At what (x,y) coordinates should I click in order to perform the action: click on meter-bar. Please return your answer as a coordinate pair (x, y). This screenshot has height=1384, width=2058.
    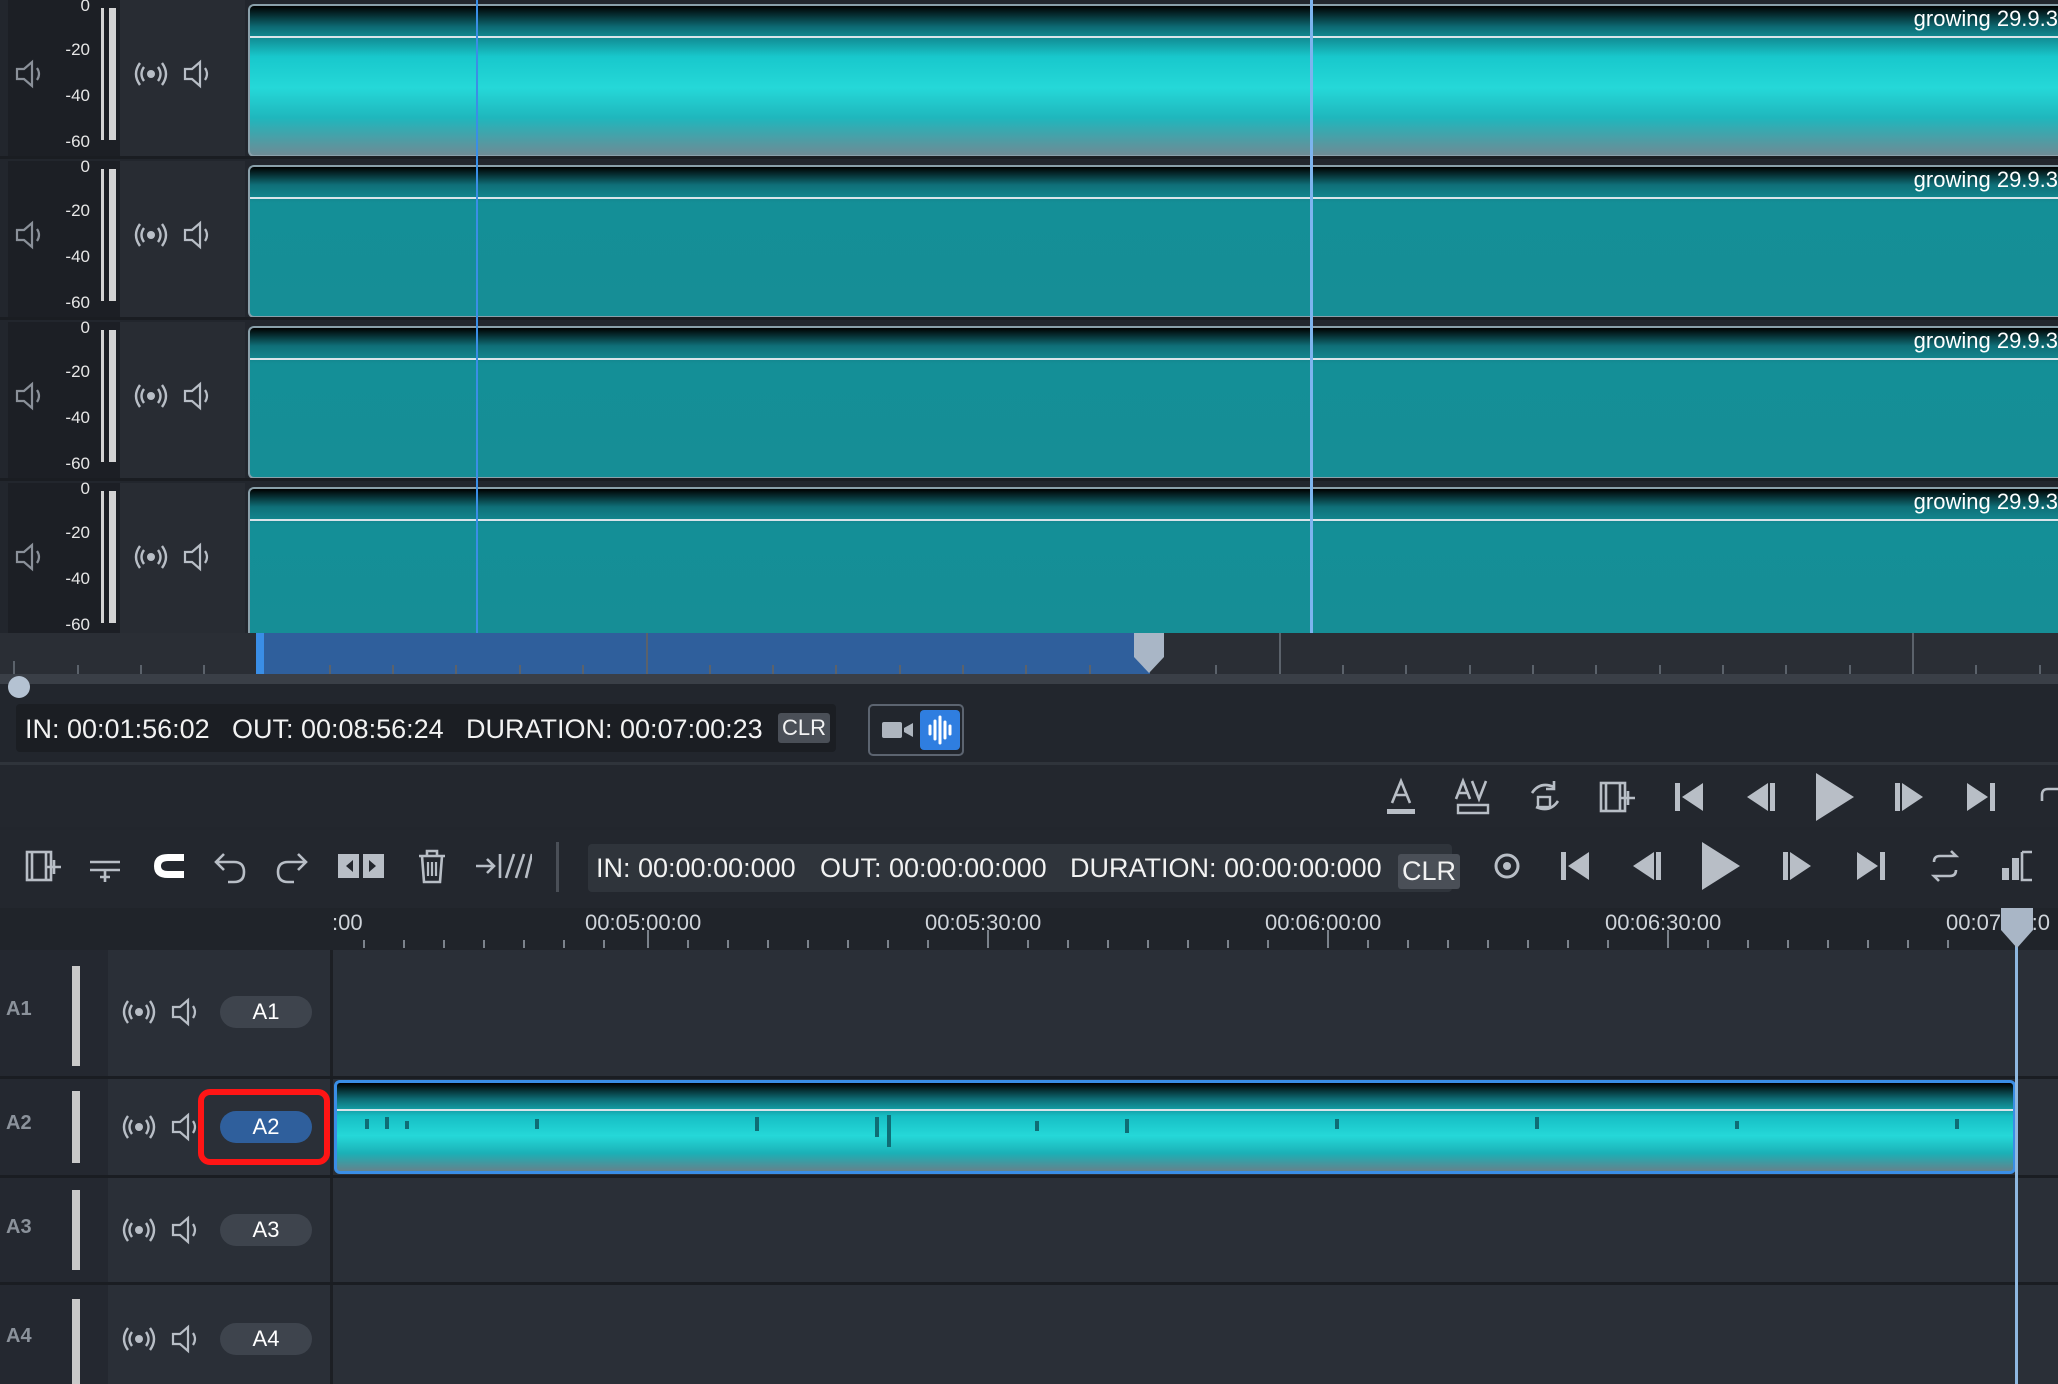
    Looking at the image, I should click on (112, 396).